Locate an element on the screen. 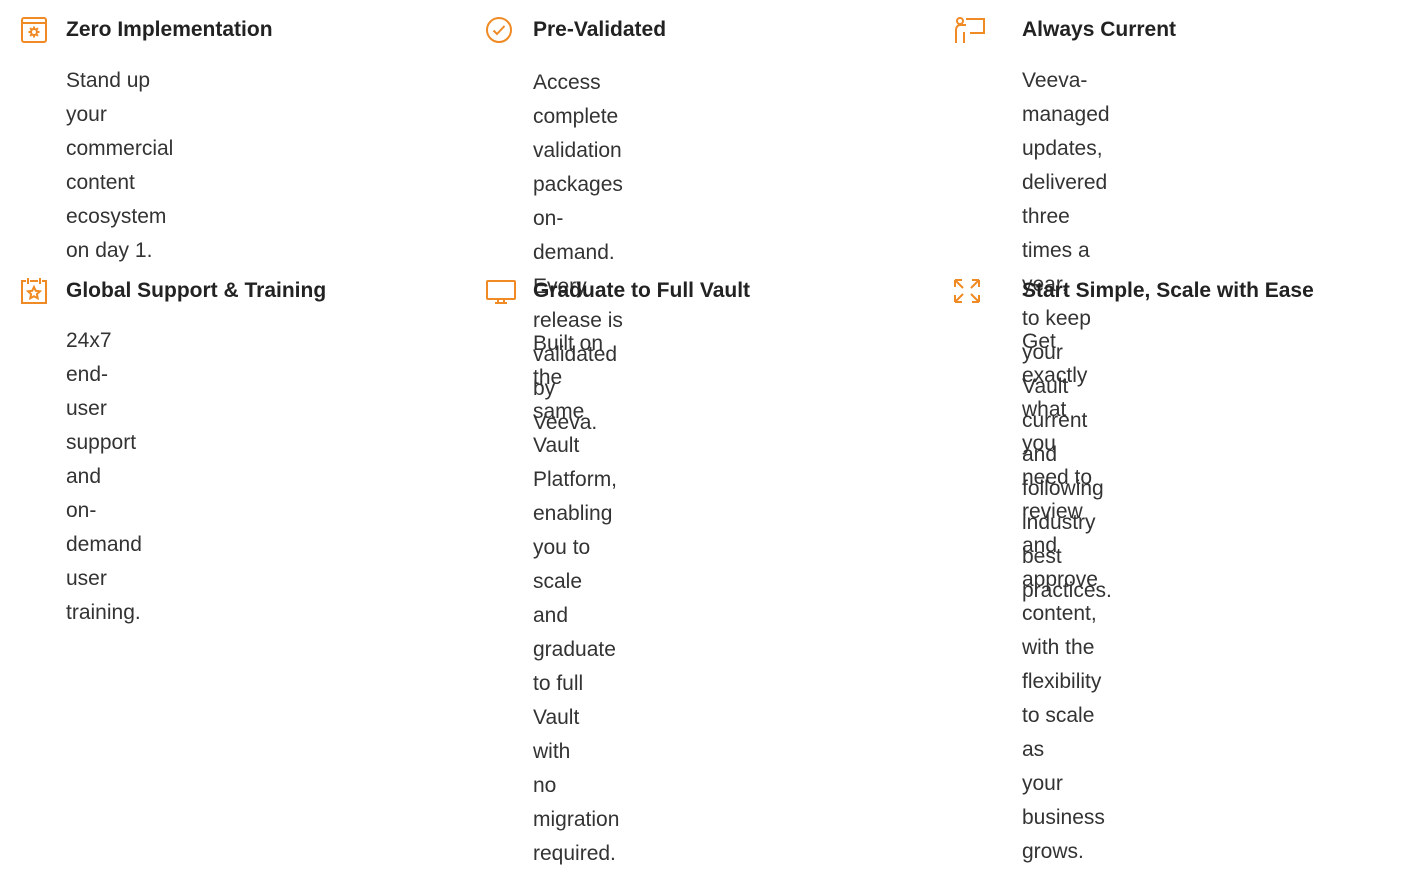 This screenshot has height=871, width=1408. settings-gear-icon is located at coordinates (34, 30).